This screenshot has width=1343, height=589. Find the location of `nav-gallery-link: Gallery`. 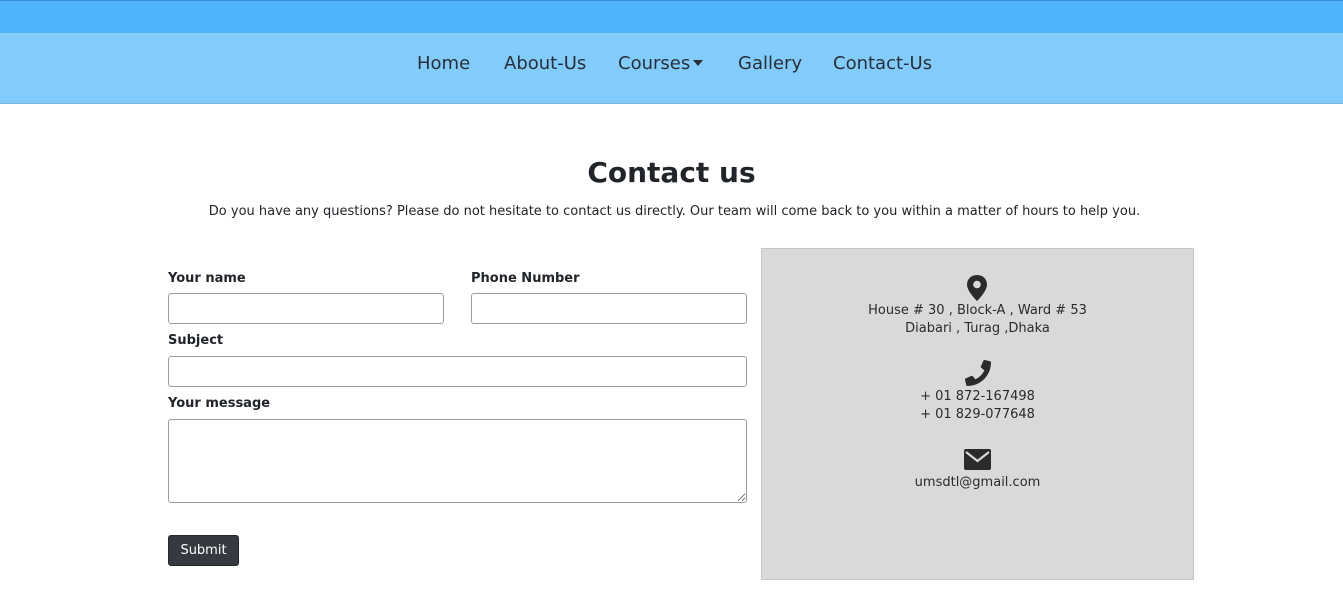

nav-gallery-link: Gallery is located at coordinates (770, 64).